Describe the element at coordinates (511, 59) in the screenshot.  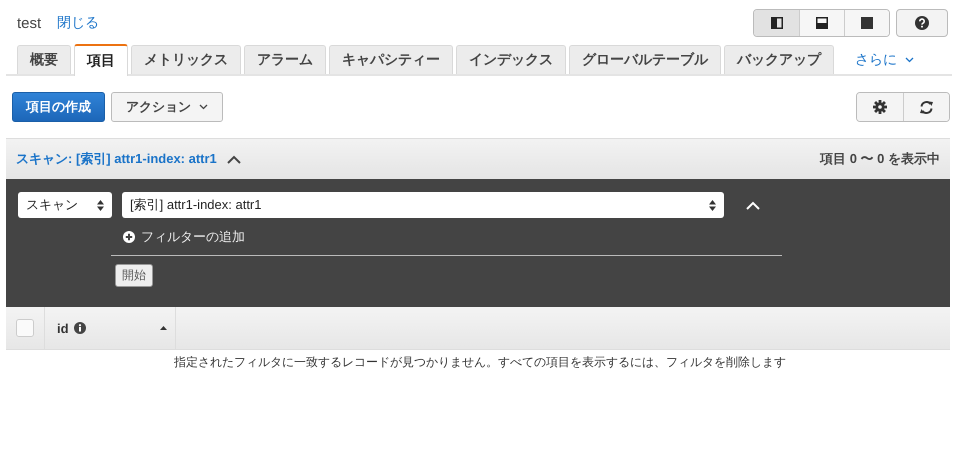
I see `tab: インデックス` at that location.